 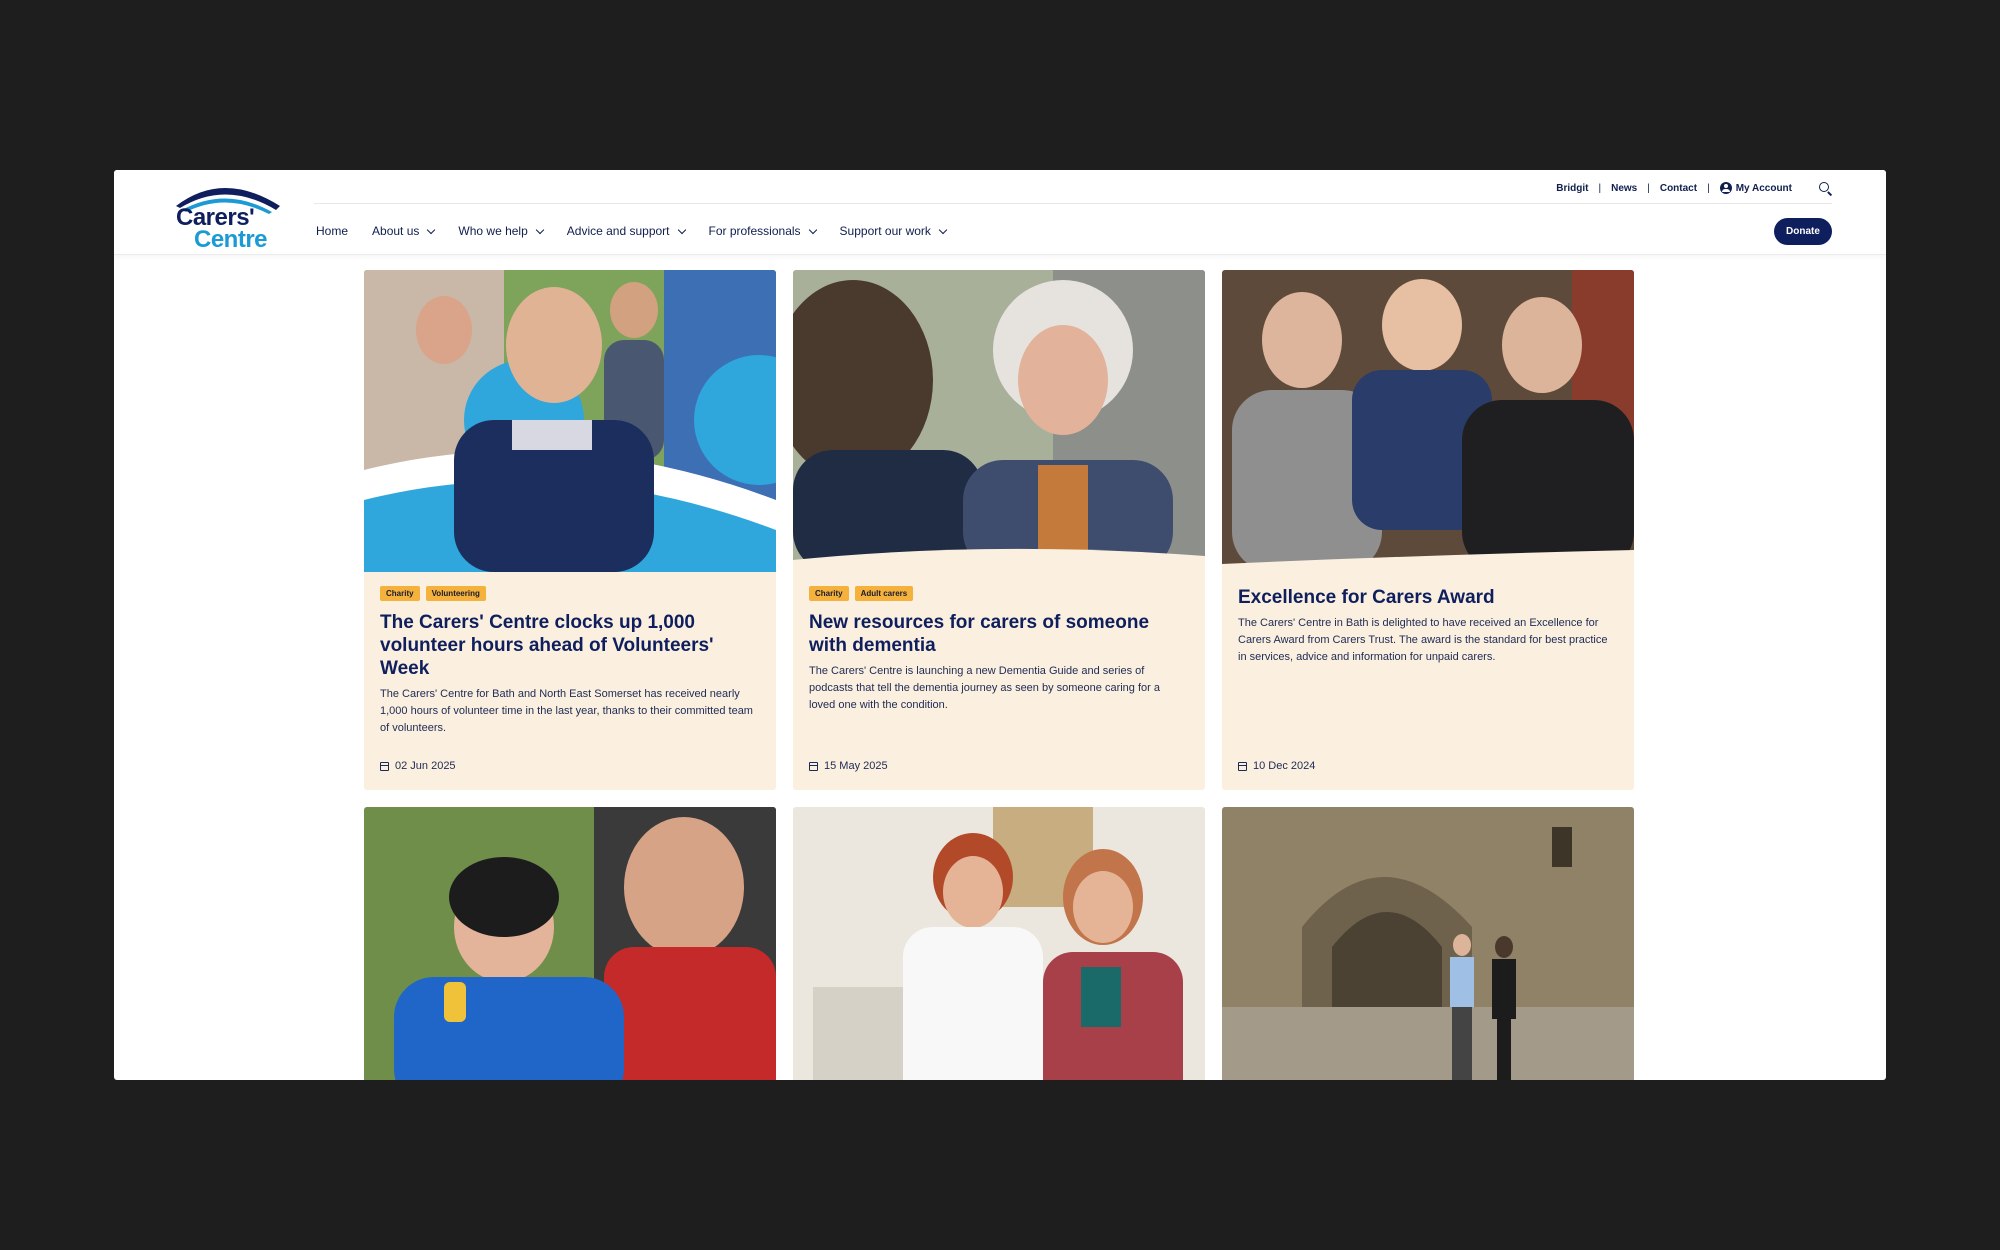 What do you see at coordinates (425, 766) in the screenshot?
I see `date-label: 02 Jun 2025` at bounding box center [425, 766].